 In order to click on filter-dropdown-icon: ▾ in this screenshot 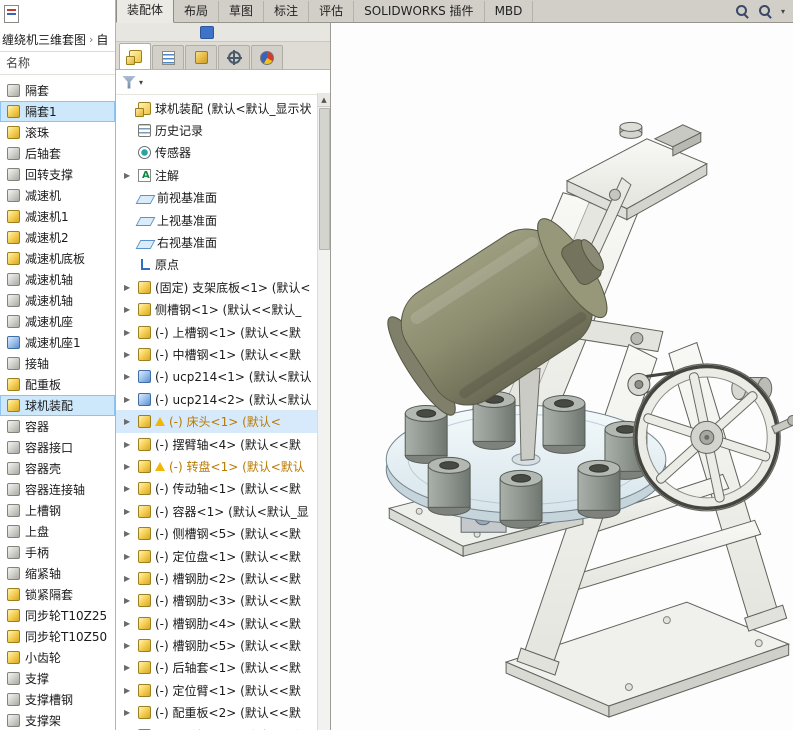, I will do `click(141, 82)`.